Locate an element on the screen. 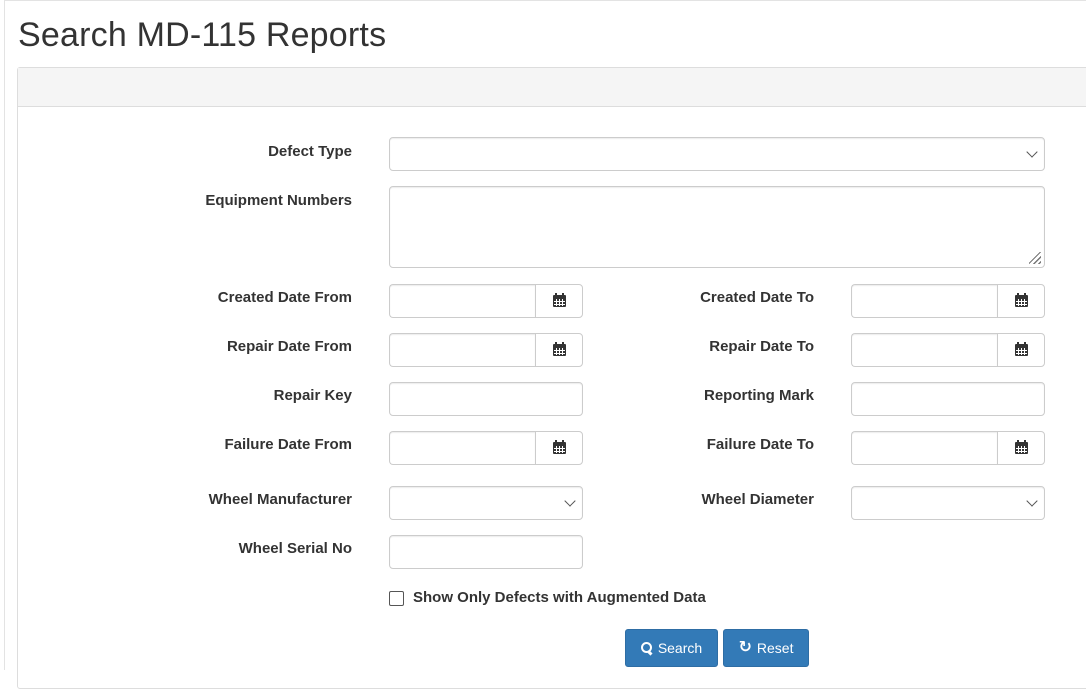 The width and height of the screenshot is (1086, 689). created-date-to-label: Created Date To is located at coordinates (757, 297).